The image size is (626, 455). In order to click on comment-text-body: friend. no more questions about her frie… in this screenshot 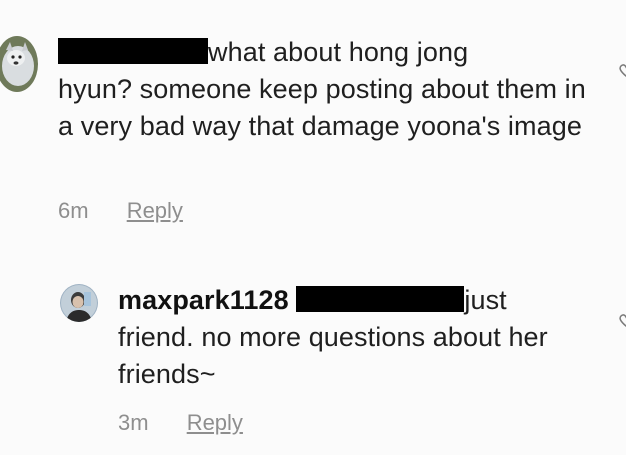, I will do `click(333, 355)`.